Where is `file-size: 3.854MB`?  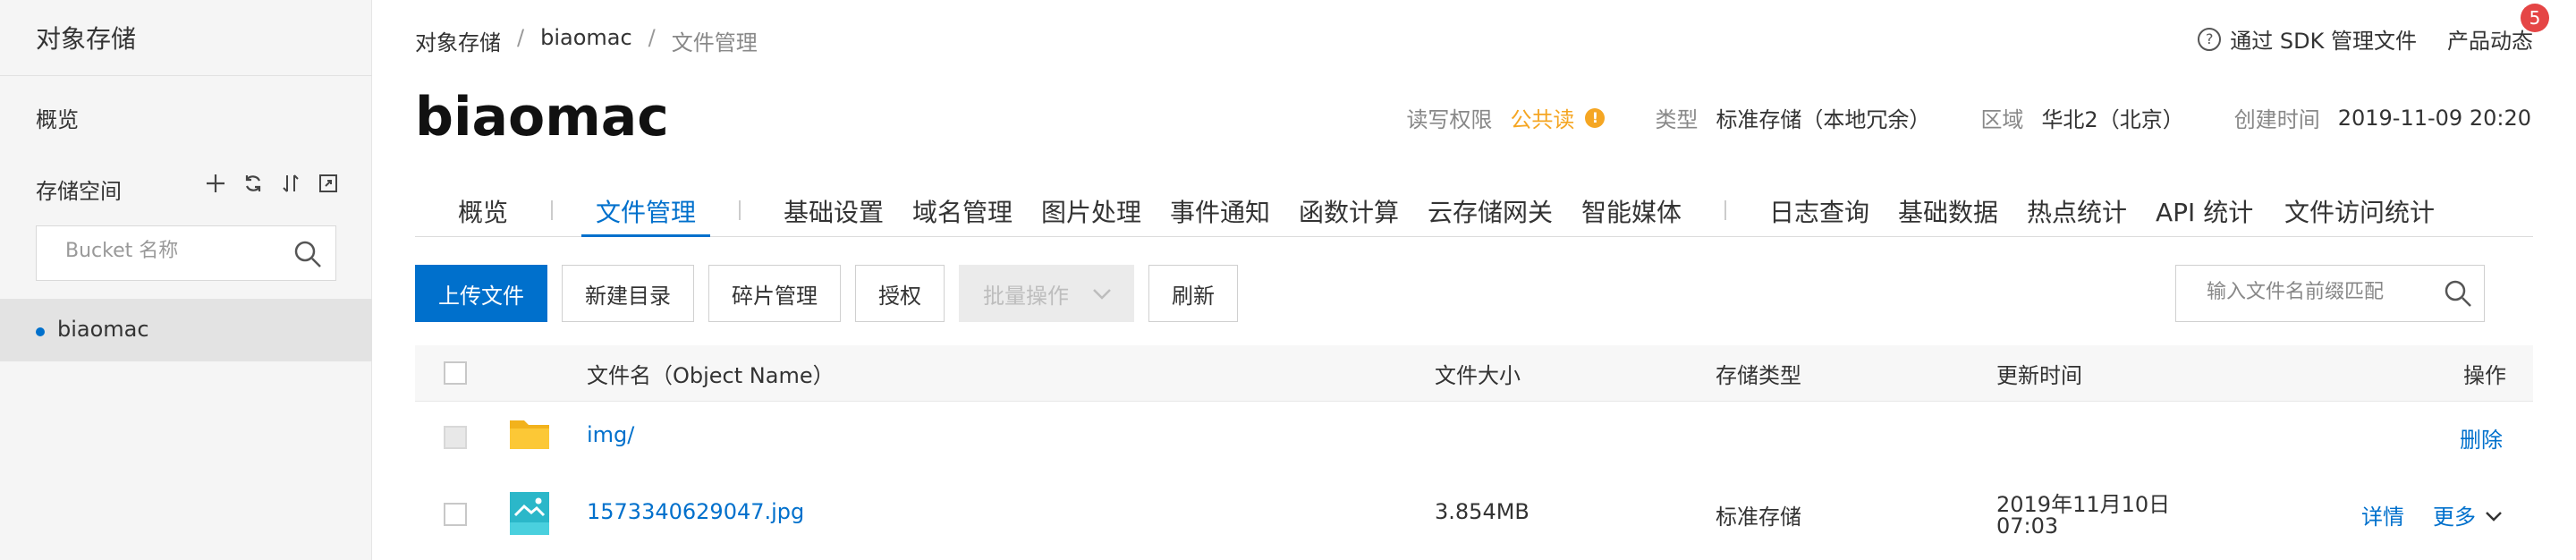 file-size: 3.854MB is located at coordinates (1482, 511).